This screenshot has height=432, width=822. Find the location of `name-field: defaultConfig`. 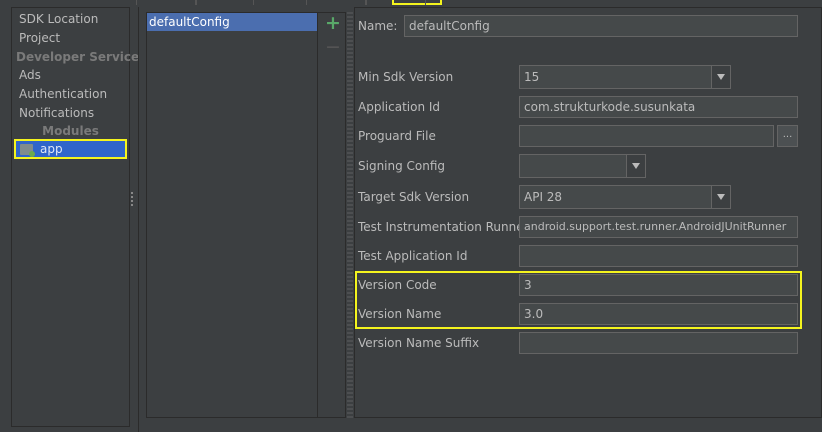

name-field: defaultConfig is located at coordinates (601, 26).